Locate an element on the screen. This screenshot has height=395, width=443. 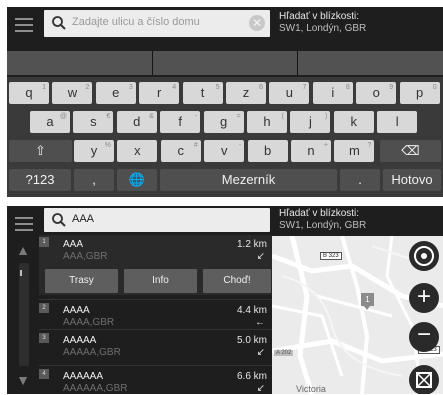
key-n: n + is located at coordinates (311, 151).